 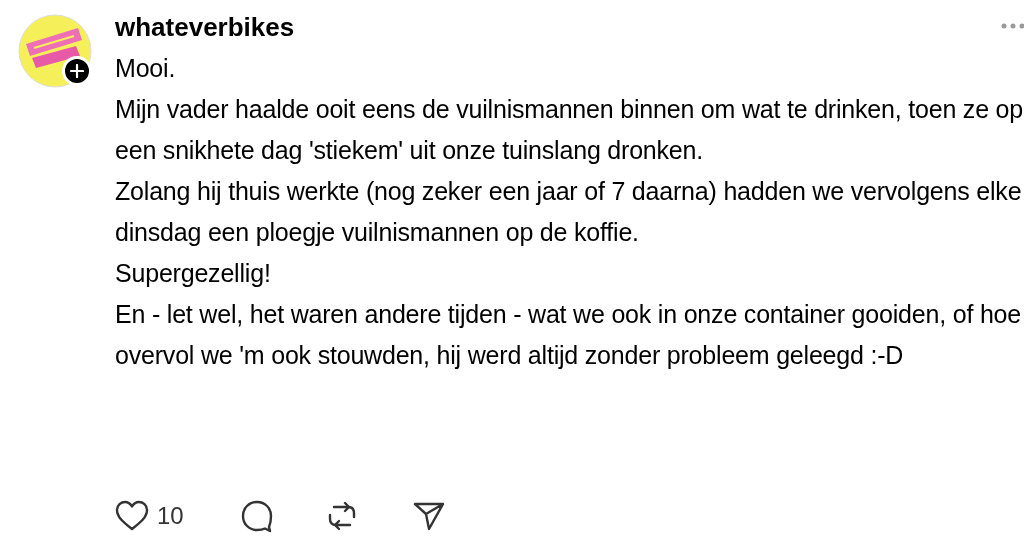 I want to click on post-paragraph: Mooi., so click(x=146, y=68).